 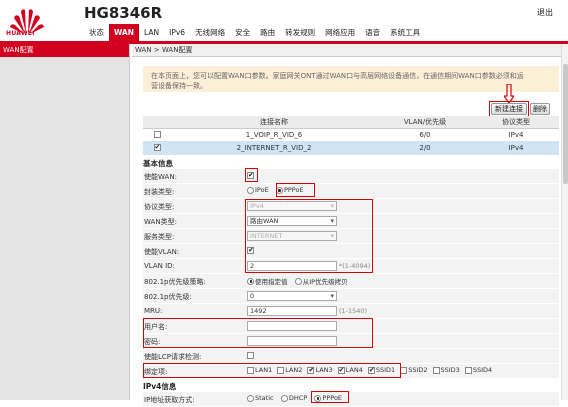 I want to click on row-enable-wan: 使能WAN:, so click(x=351, y=176).